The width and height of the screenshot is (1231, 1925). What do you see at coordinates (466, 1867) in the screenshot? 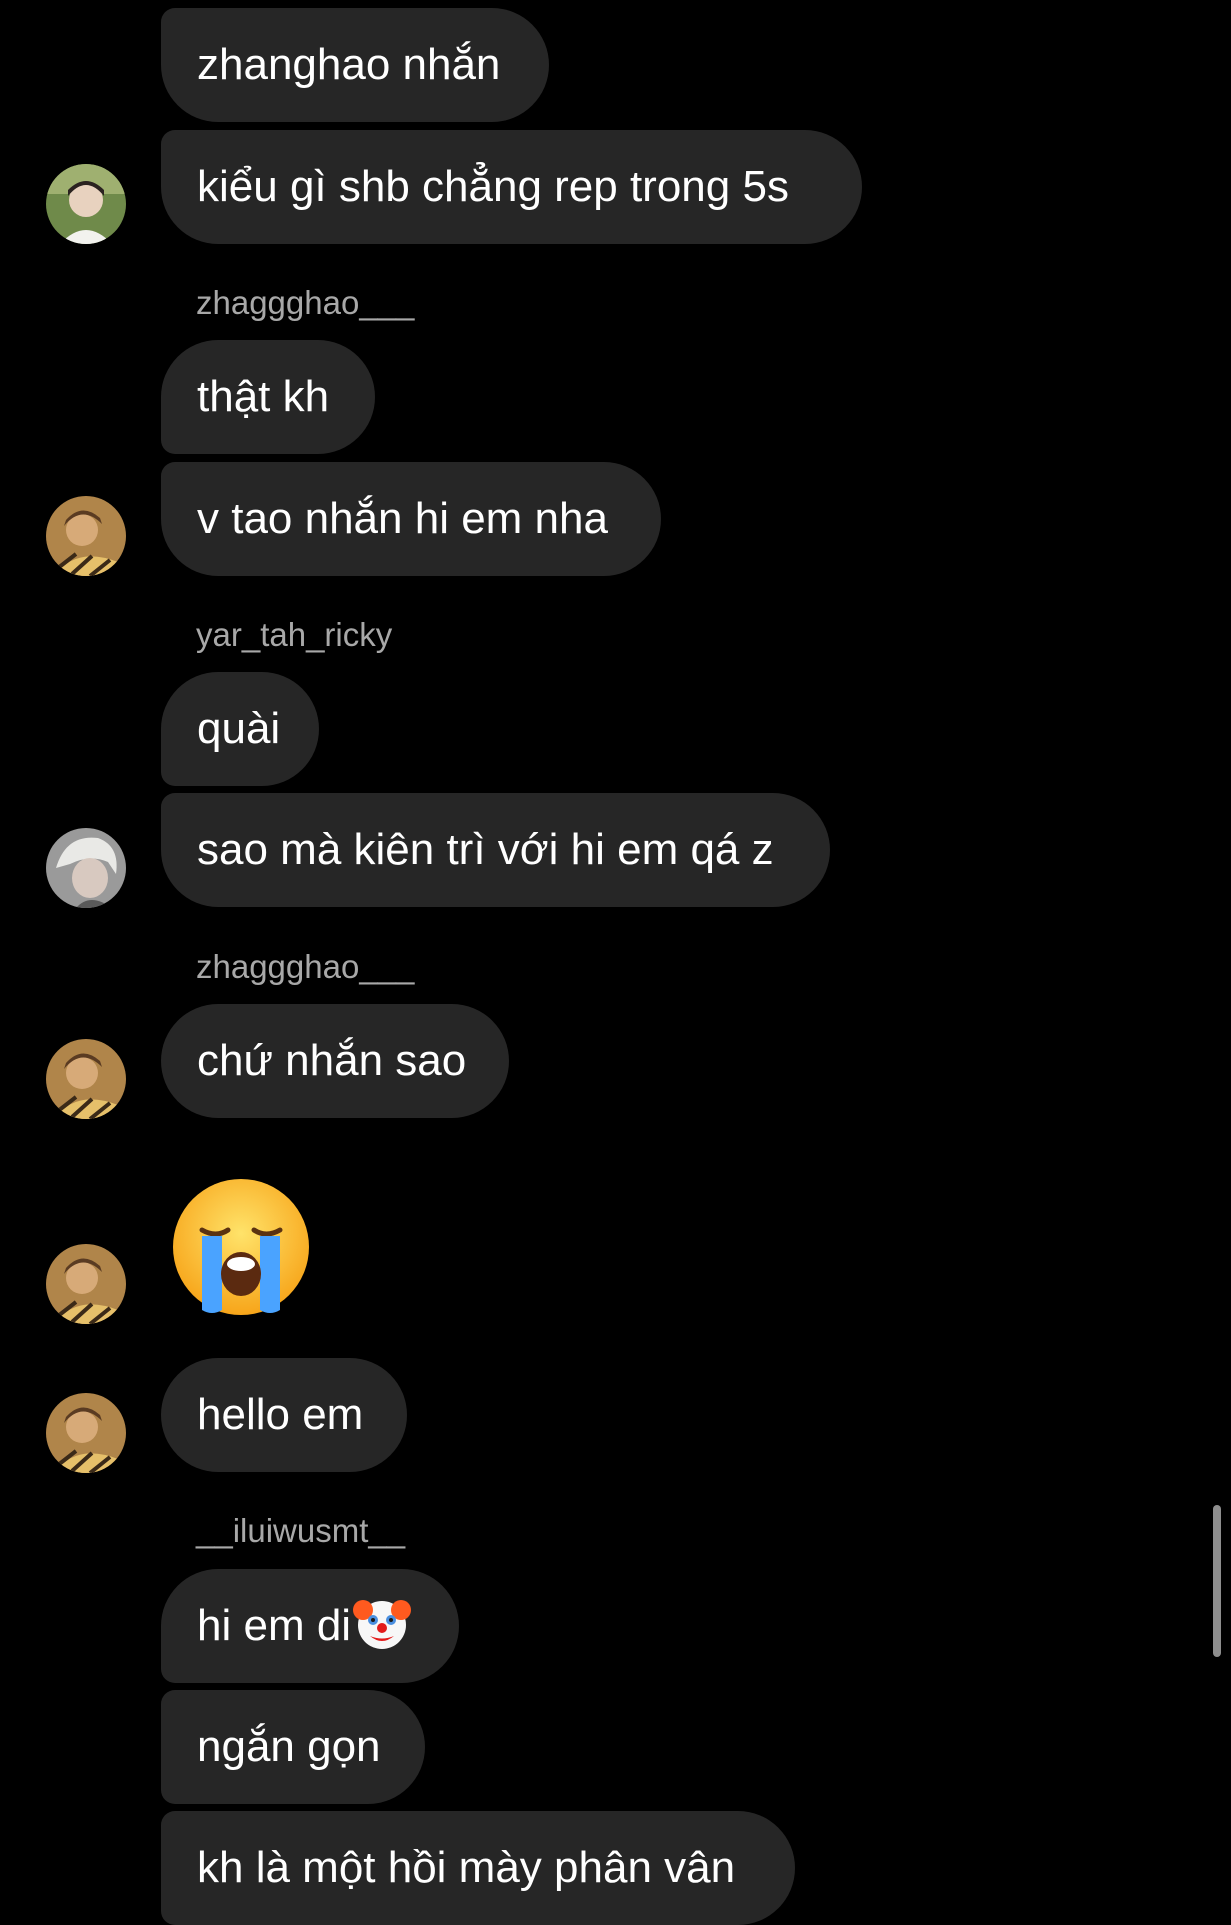
I see `message-text: kh là một hồi mày phân vân` at bounding box center [466, 1867].